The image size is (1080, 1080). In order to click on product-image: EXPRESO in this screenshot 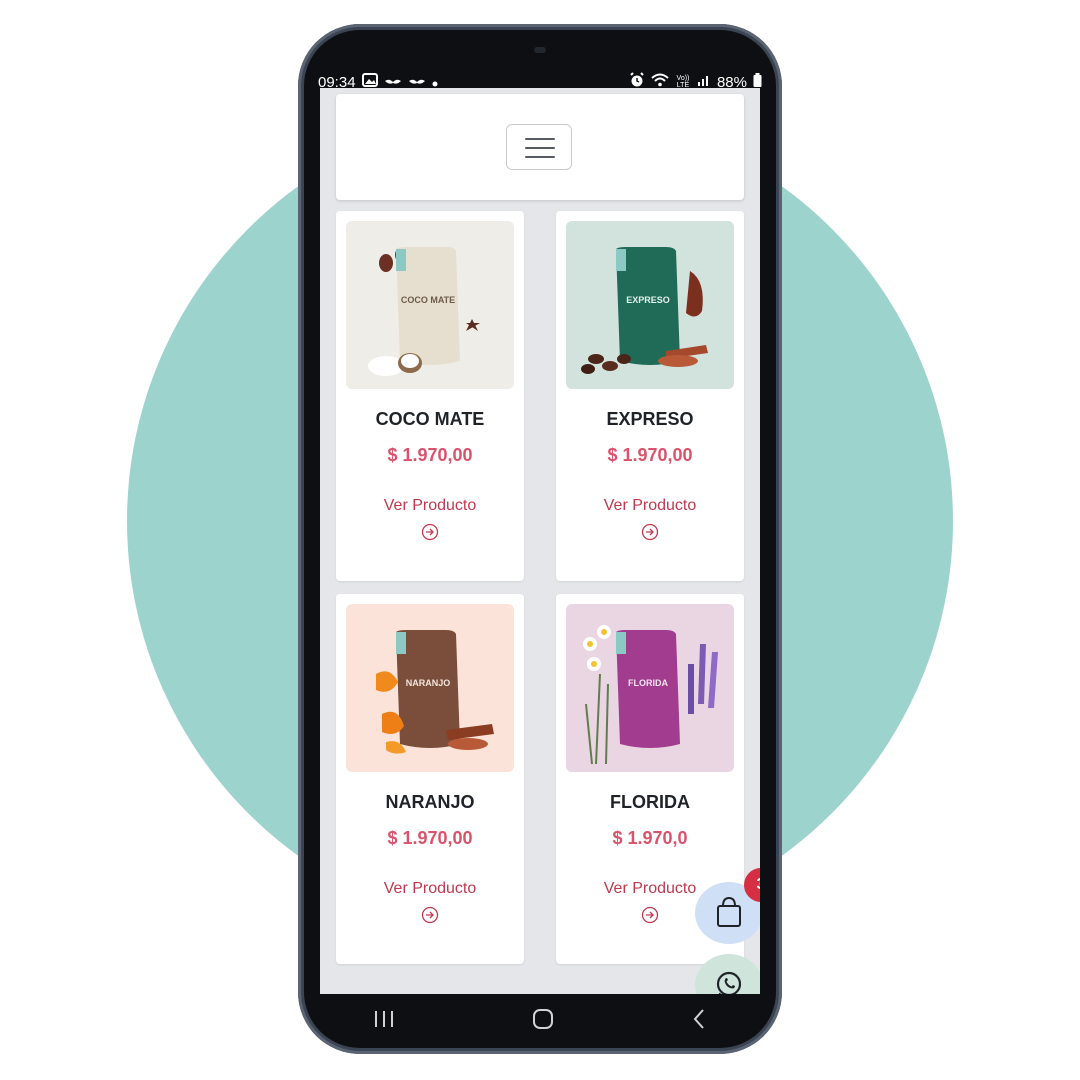, I will do `click(650, 305)`.